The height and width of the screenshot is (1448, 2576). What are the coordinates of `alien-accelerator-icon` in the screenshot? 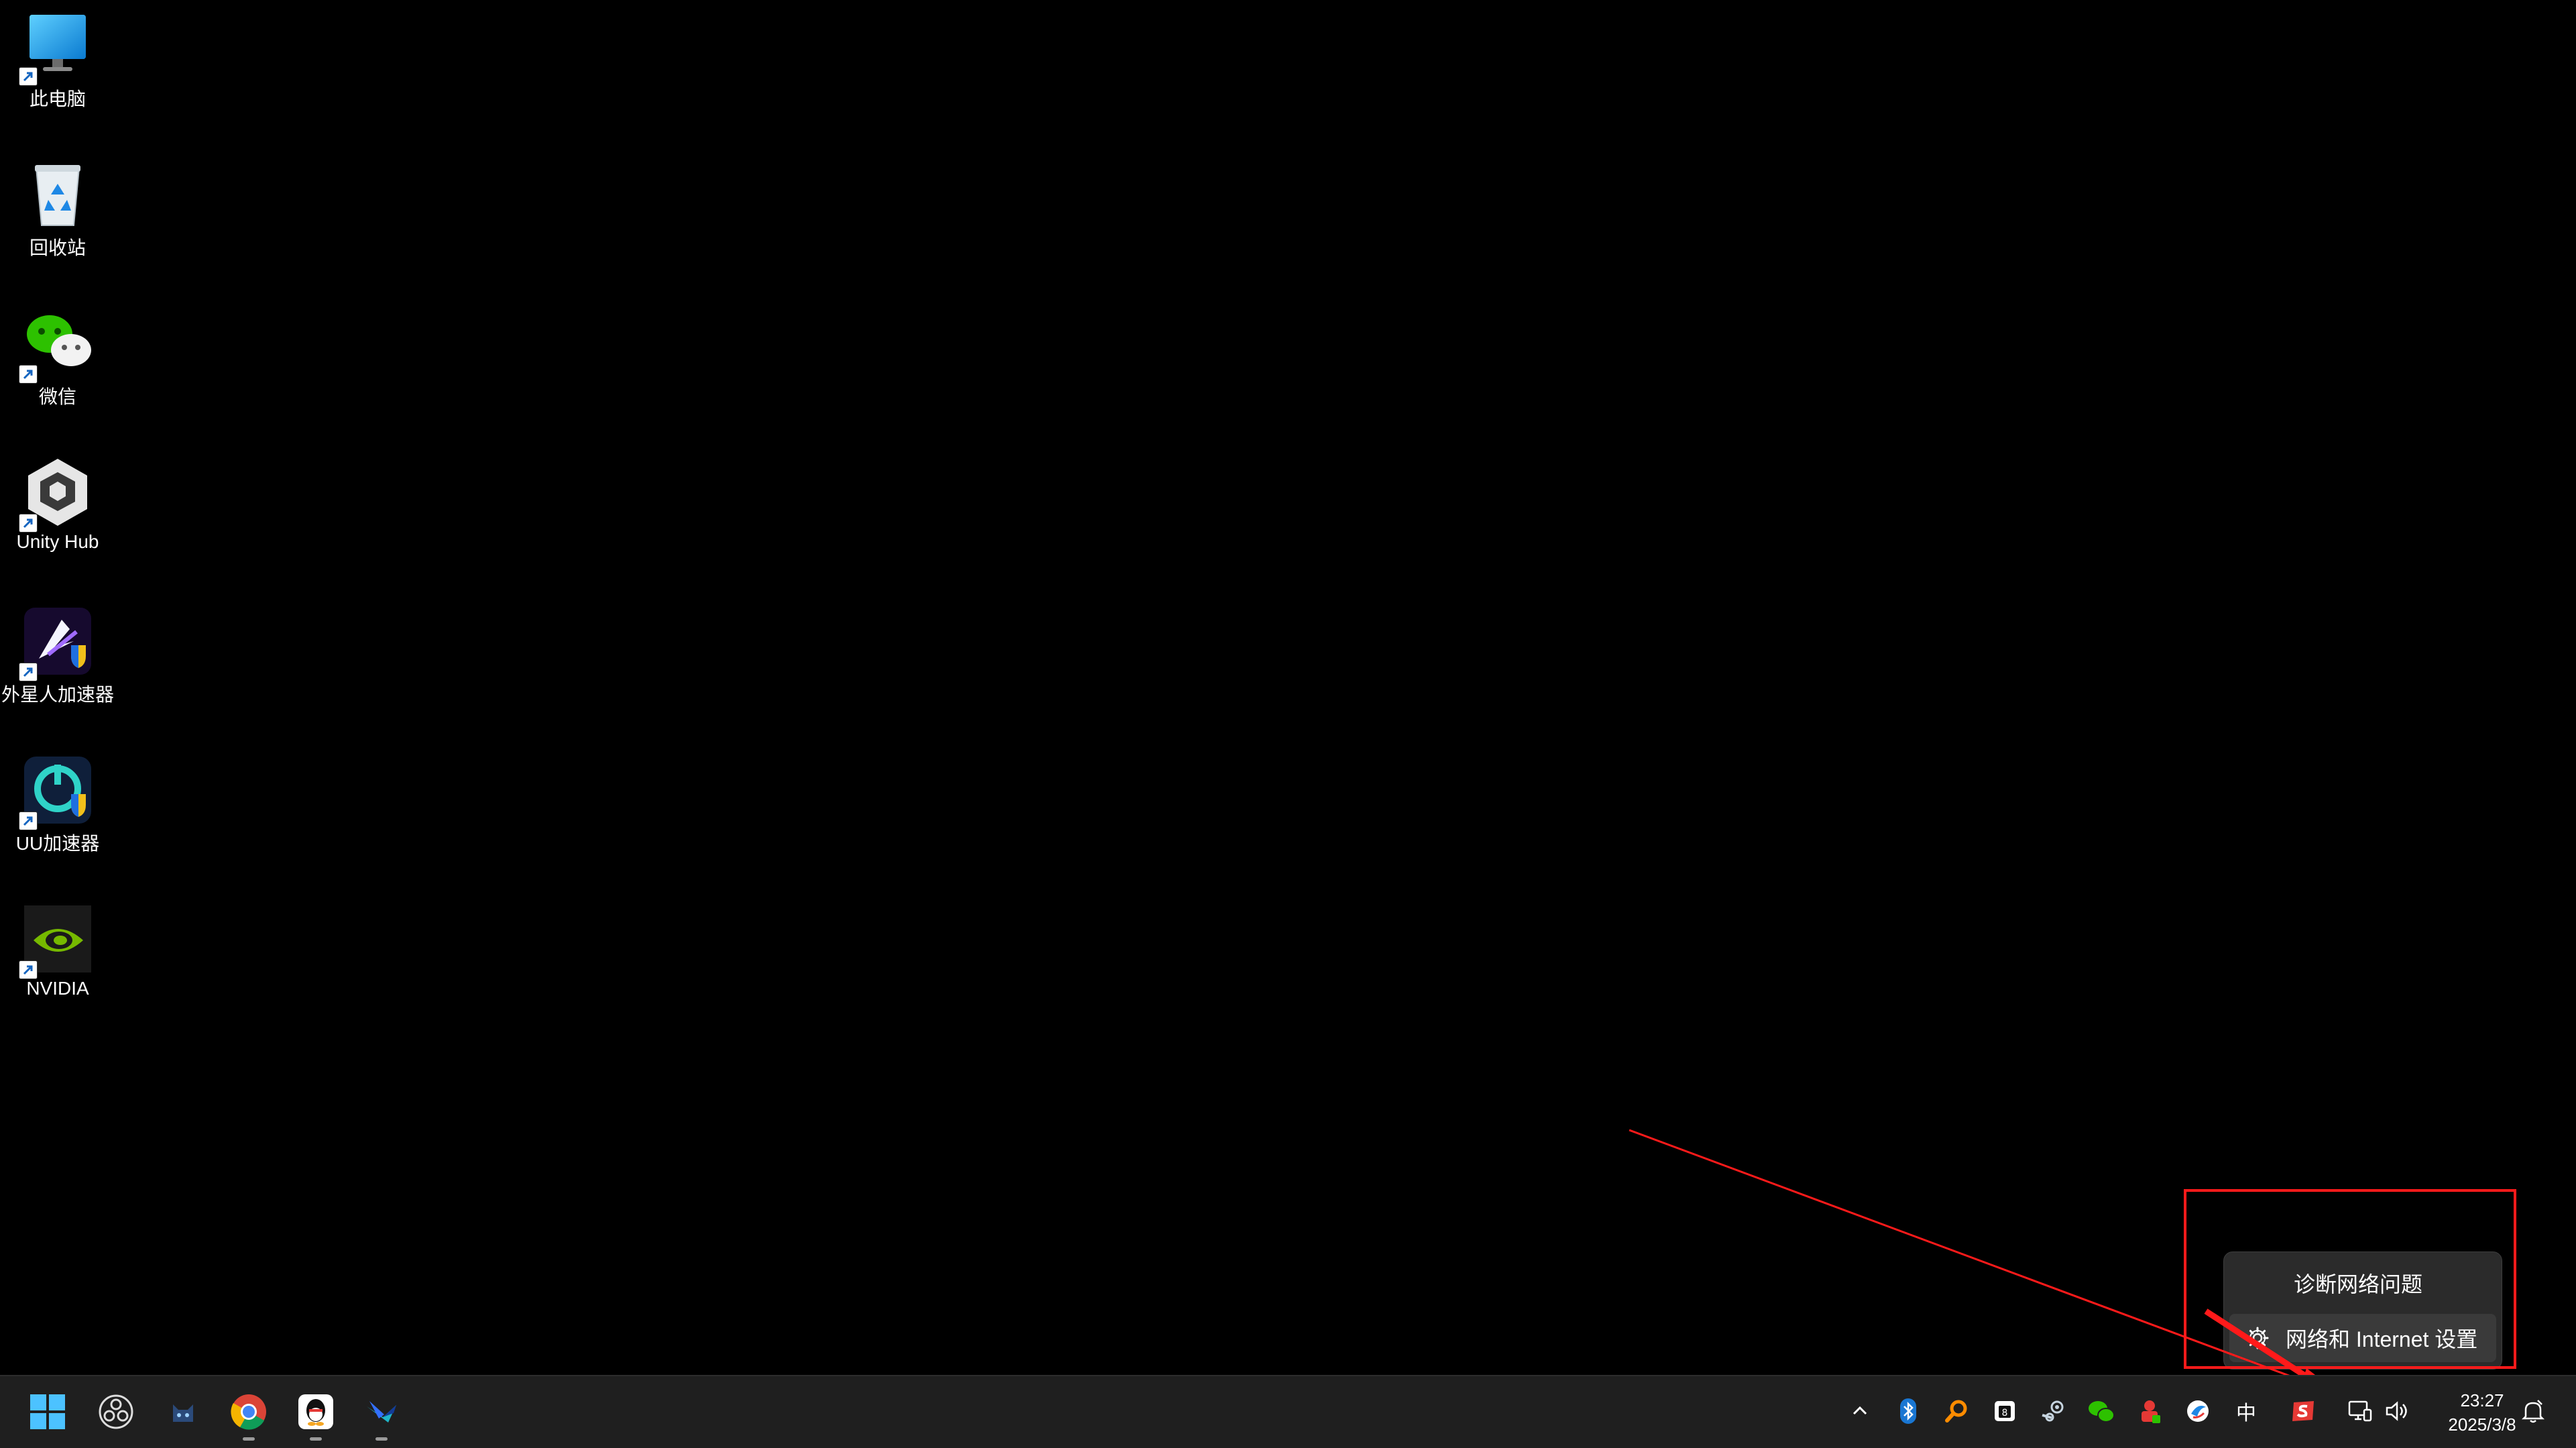 It's located at (56, 643).